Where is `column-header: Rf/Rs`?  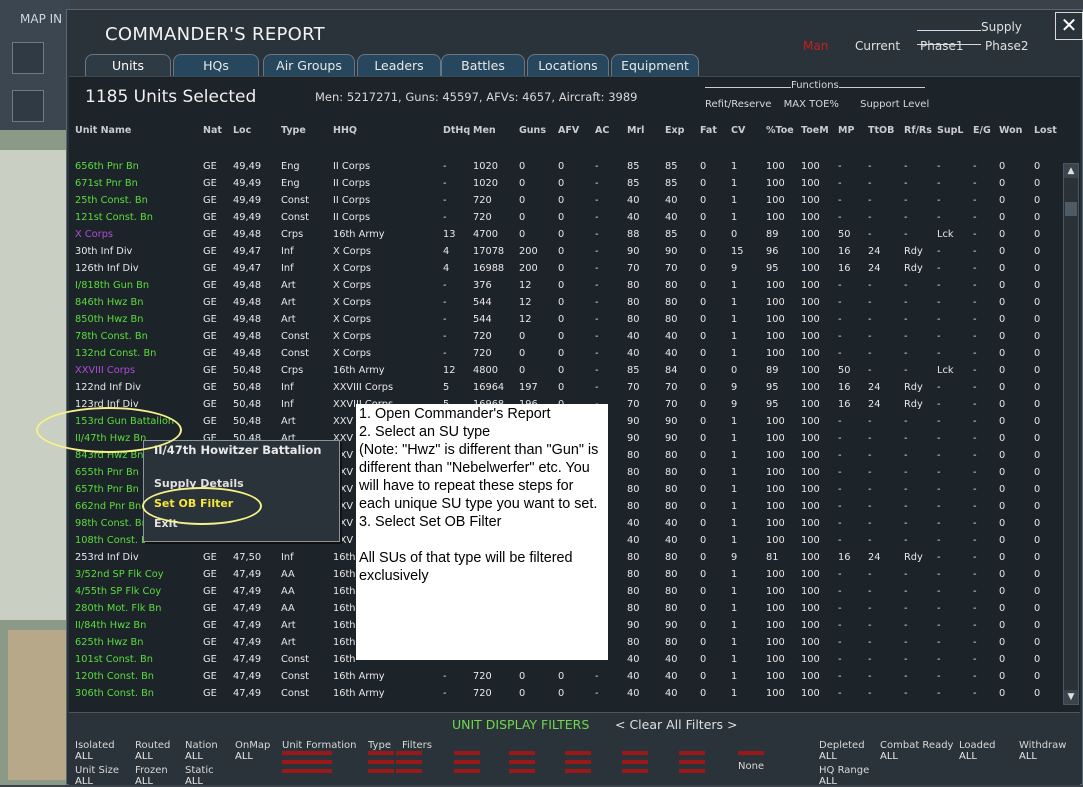 column-header: Rf/Rs is located at coordinates (918, 130).